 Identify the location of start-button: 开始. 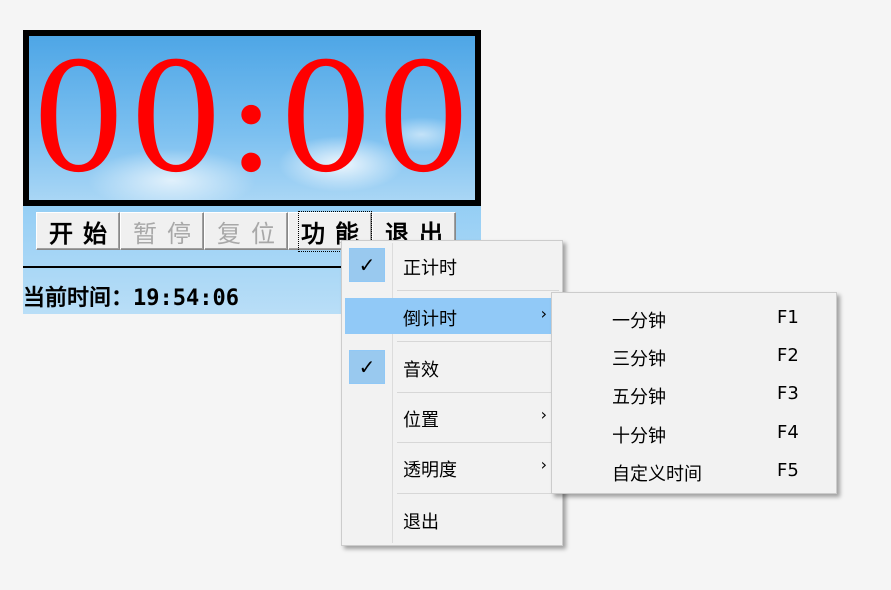
(78, 231).